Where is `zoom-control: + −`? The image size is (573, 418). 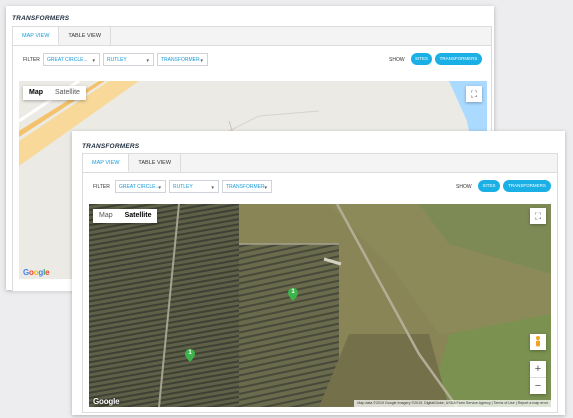
zoom-control: + − is located at coordinates (538, 377).